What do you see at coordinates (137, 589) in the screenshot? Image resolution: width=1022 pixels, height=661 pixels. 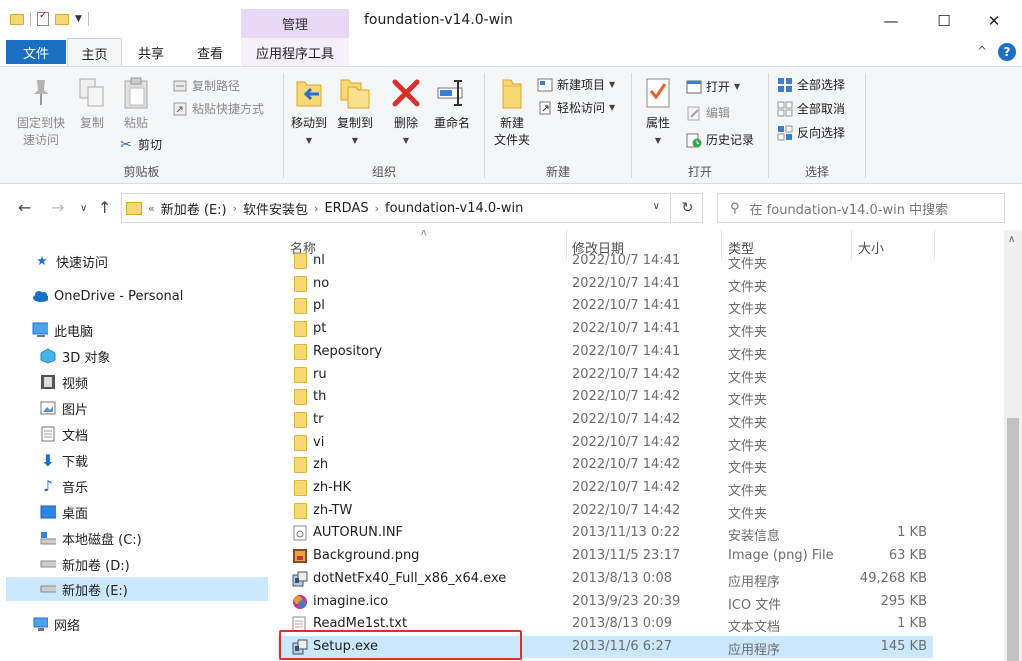 I see `nav-volume-e: 新加卷 (E:)` at bounding box center [137, 589].